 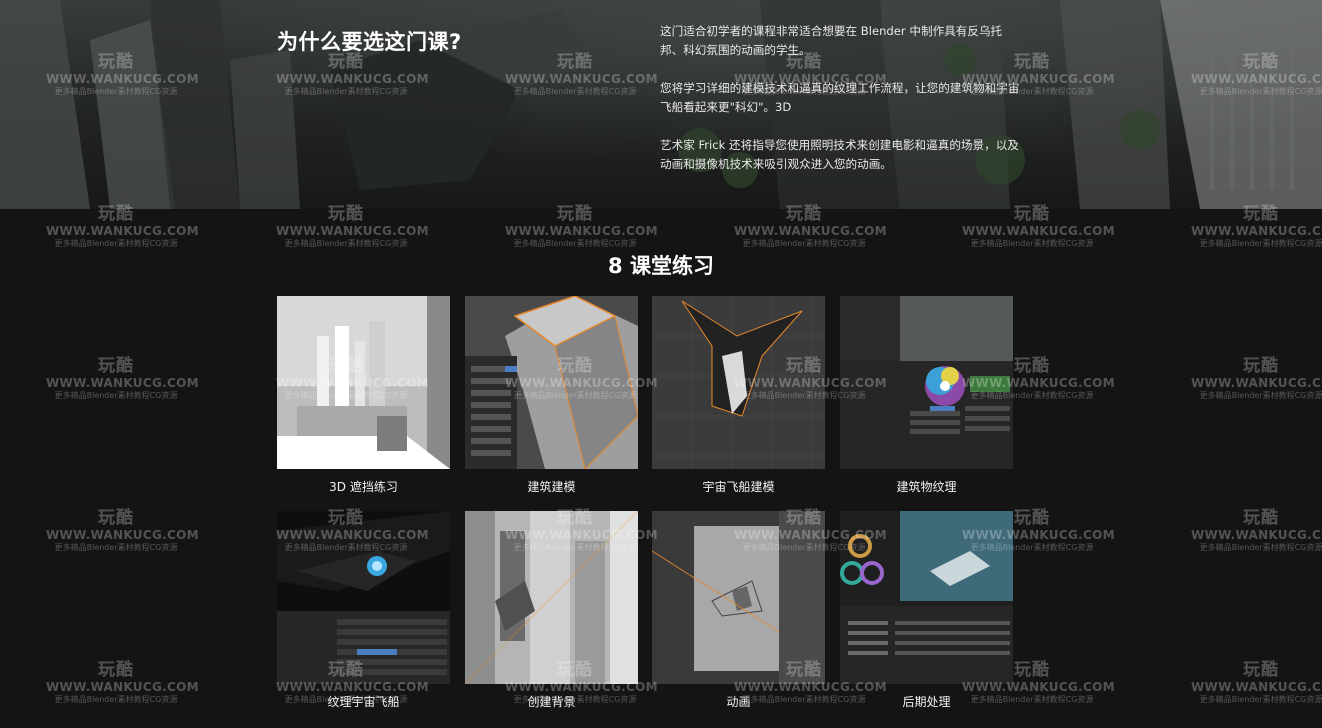 I want to click on animation-preview-image, so click(x=738, y=597).